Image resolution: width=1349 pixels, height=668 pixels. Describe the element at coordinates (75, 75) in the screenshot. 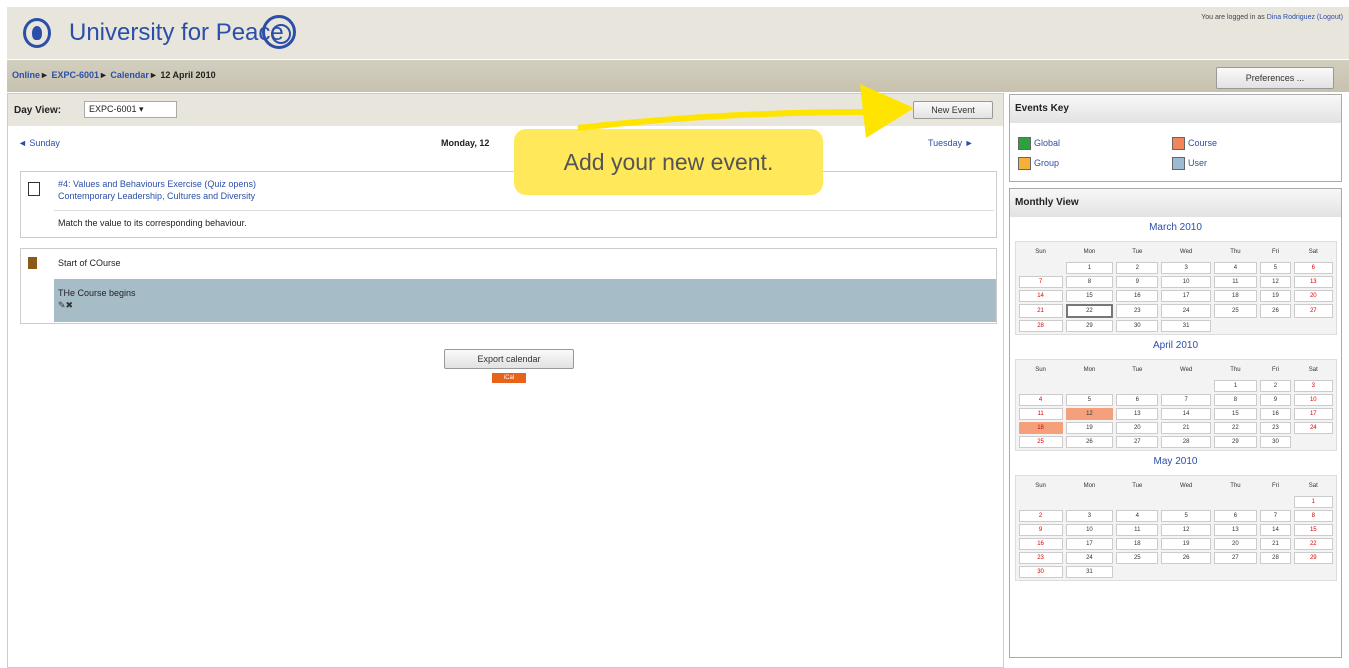

I see `breadcrumb-course: EXPC-6001` at that location.